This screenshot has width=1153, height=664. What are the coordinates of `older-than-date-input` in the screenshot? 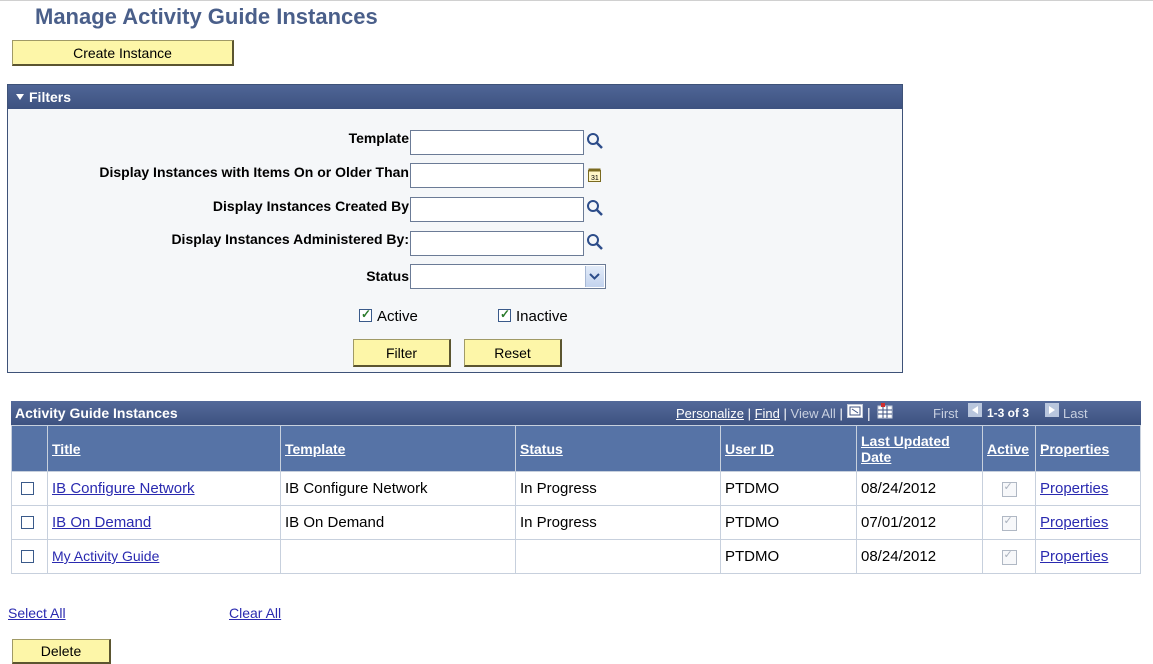 It's located at (497, 175).